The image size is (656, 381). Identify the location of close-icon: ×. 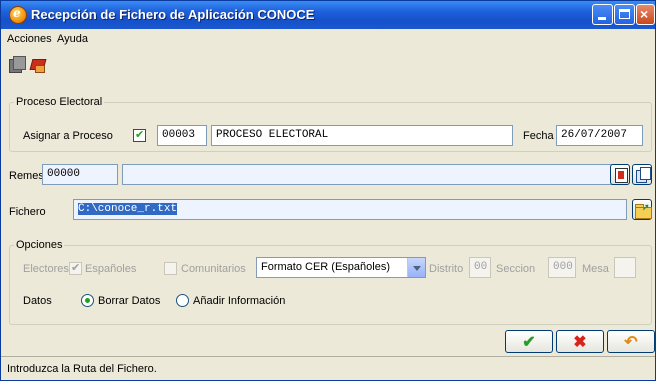
(644, 14).